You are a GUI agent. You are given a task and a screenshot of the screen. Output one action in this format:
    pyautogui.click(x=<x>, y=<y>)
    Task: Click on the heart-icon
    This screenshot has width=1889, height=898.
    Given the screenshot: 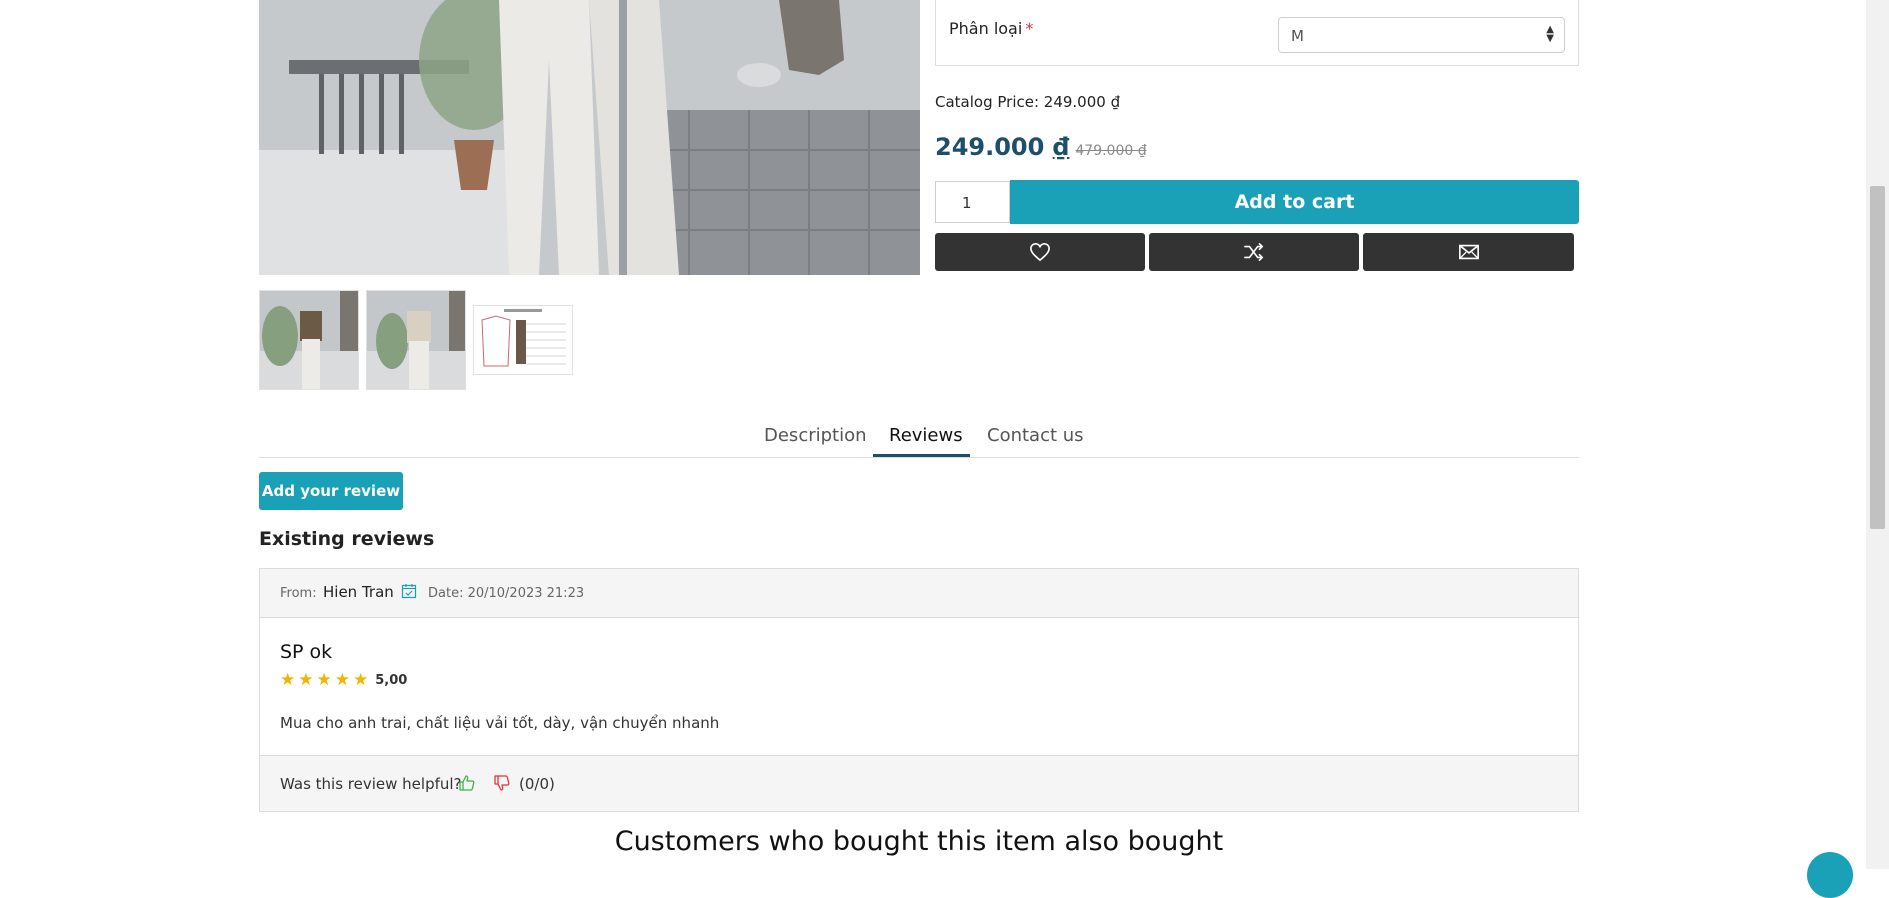 What is the action you would take?
    pyautogui.click(x=1040, y=252)
    